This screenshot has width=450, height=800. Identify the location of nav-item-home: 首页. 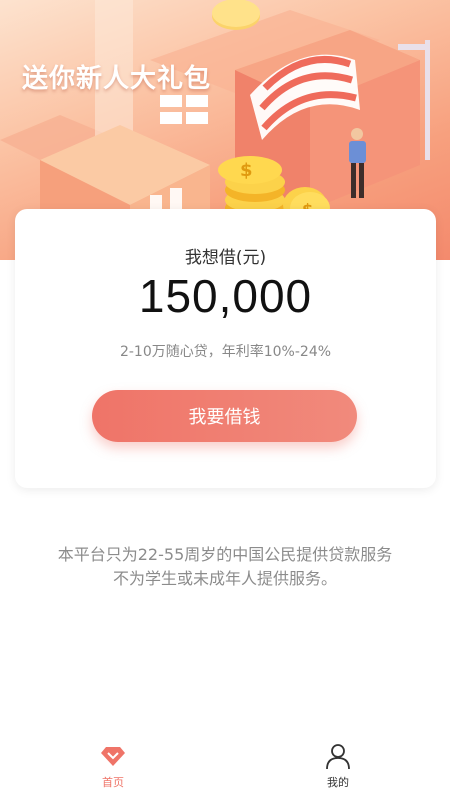
(113, 768).